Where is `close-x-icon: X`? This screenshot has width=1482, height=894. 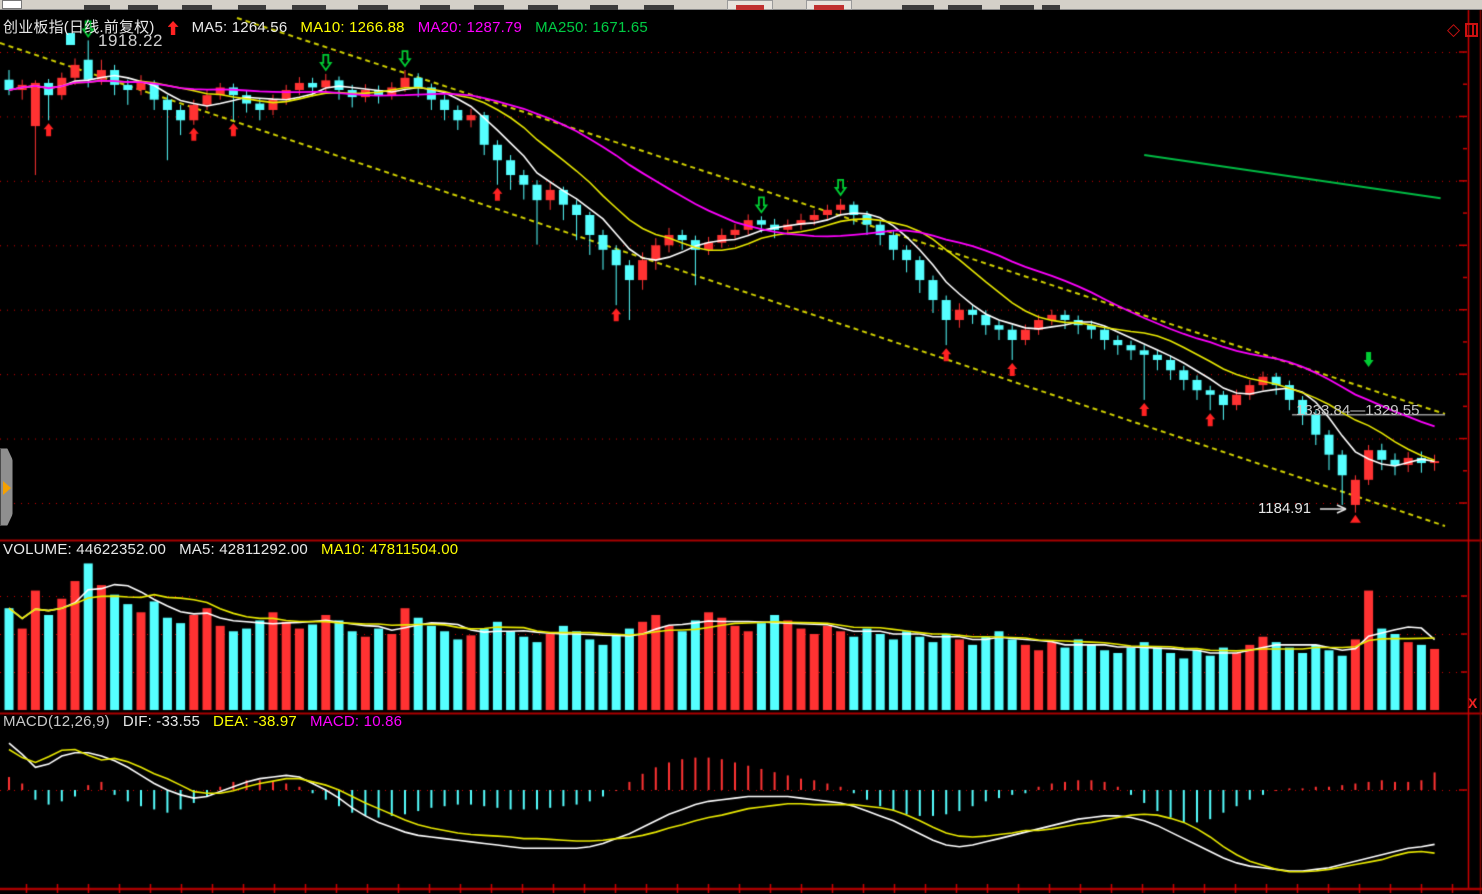
close-x-icon: X is located at coordinates (1472, 703).